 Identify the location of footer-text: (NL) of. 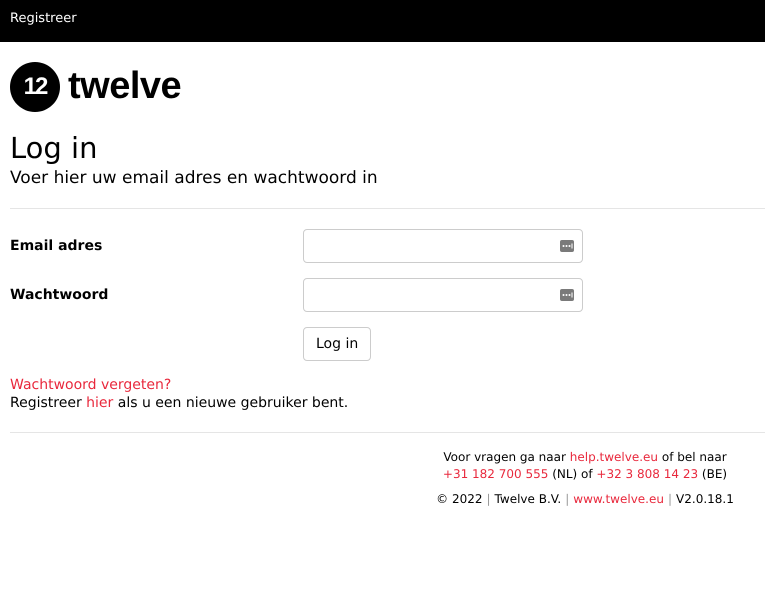
(572, 474).